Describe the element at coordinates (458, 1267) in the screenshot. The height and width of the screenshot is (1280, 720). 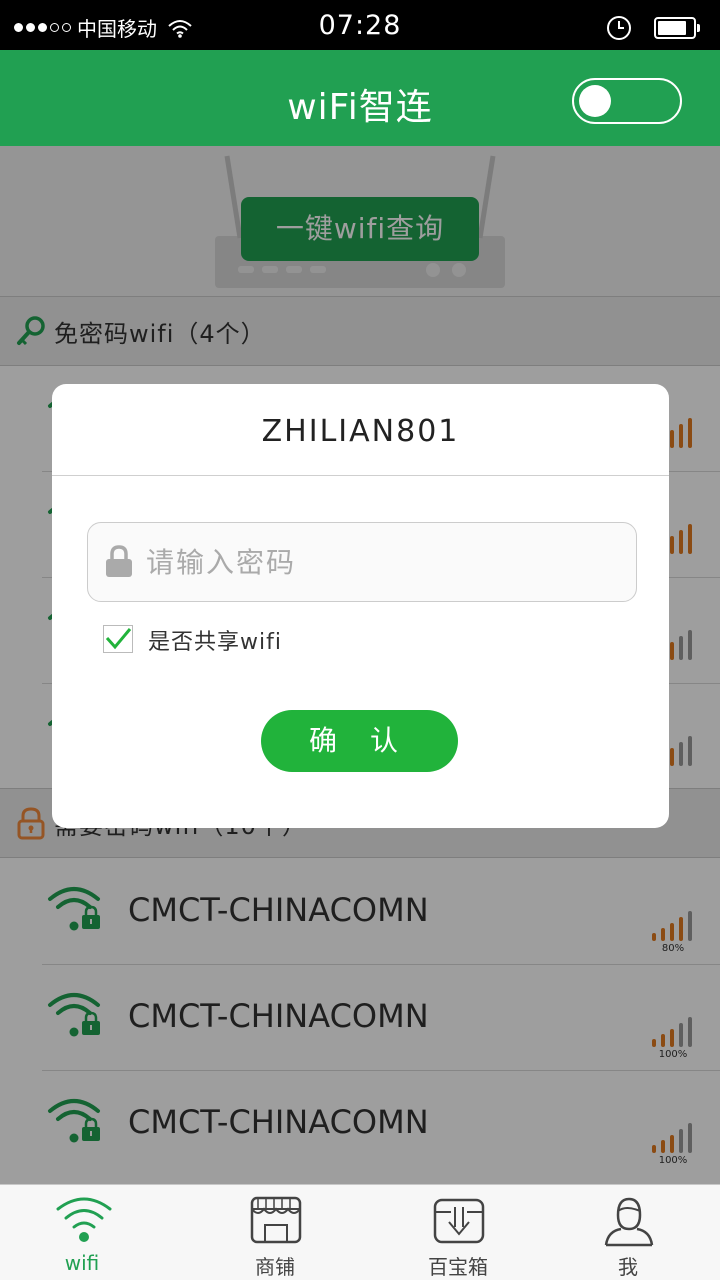
I see `tab-label: 百宝箱` at that location.